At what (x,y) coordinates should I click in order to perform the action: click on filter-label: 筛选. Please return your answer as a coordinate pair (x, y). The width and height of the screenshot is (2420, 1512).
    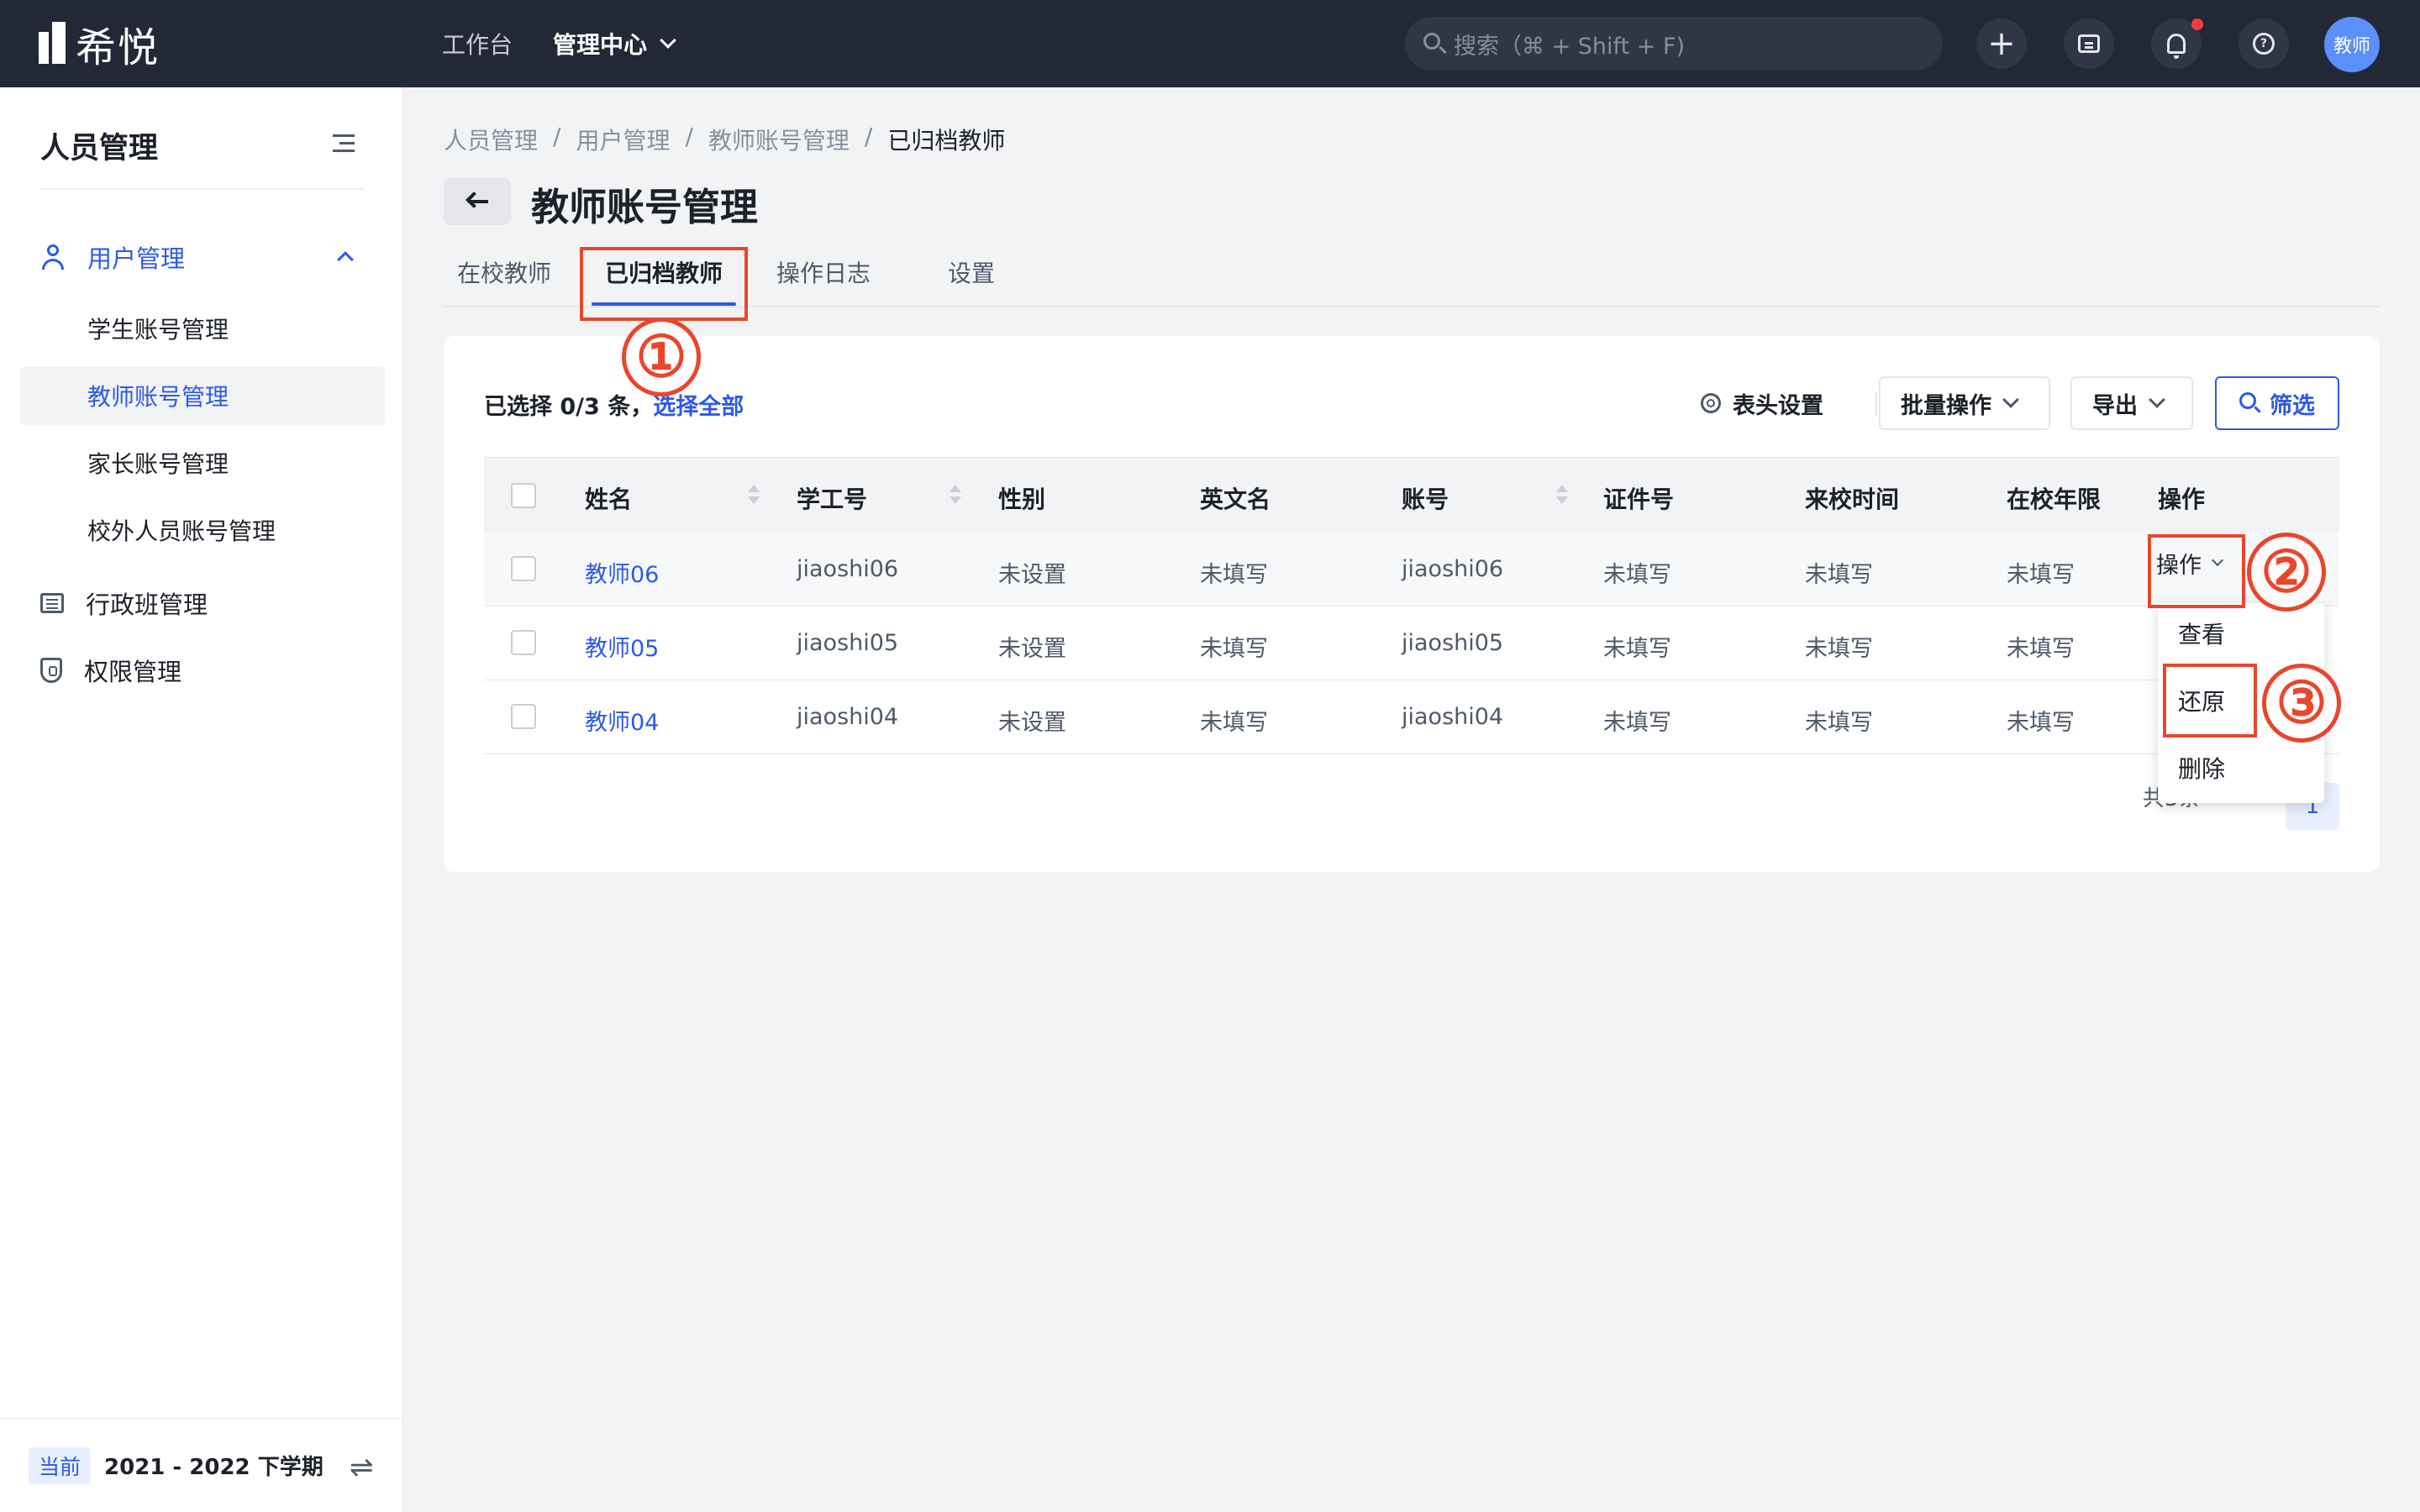
    Looking at the image, I should click on (2292, 405).